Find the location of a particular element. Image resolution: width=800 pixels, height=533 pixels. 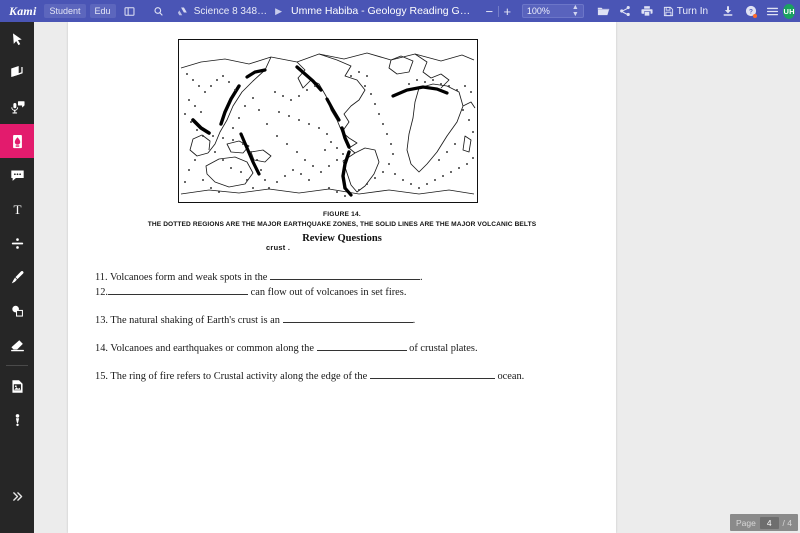

hamburger-menu-icon is located at coordinates (773, 11).